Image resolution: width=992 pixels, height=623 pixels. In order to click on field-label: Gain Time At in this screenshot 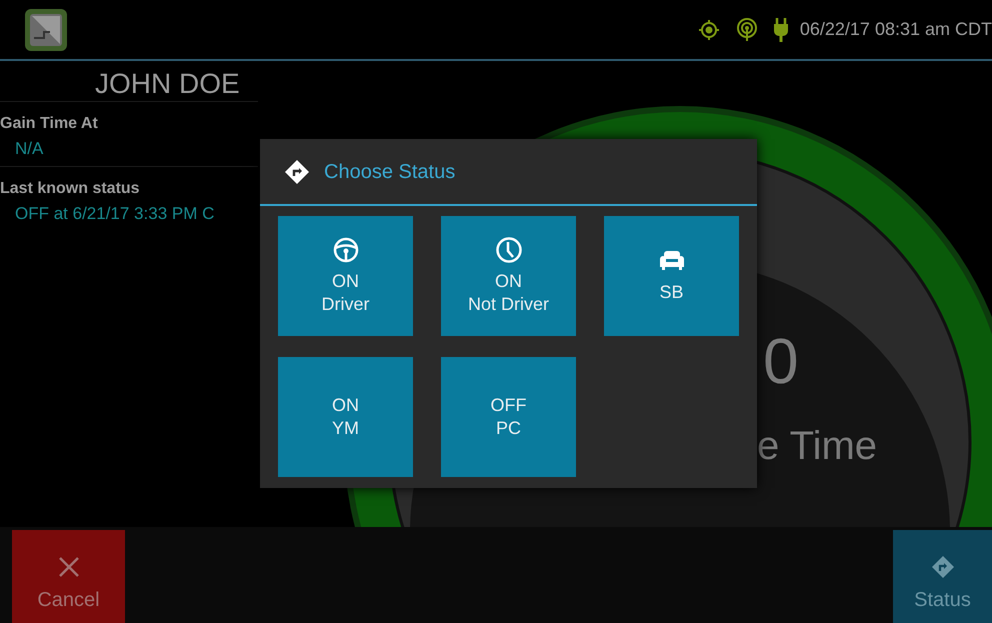, I will do `click(49, 124)`.